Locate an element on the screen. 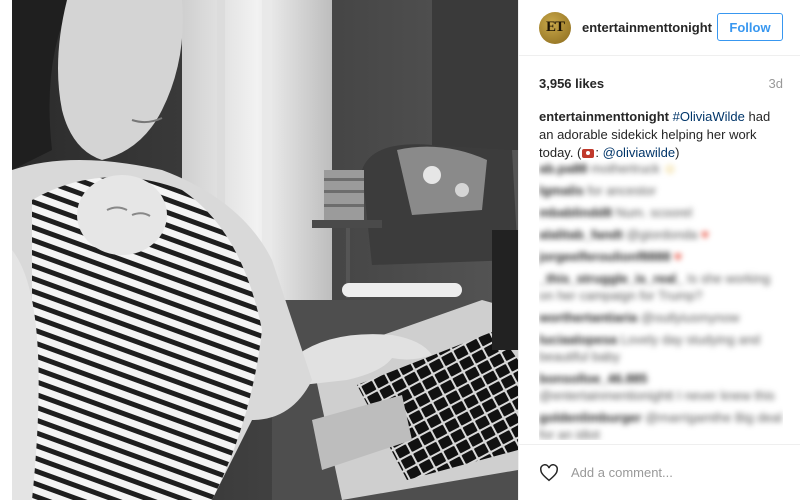 Image resolution: width=800 pixels, height=500 pixels. comment-username: mbablindd8 is located at coordinates (575, 212).